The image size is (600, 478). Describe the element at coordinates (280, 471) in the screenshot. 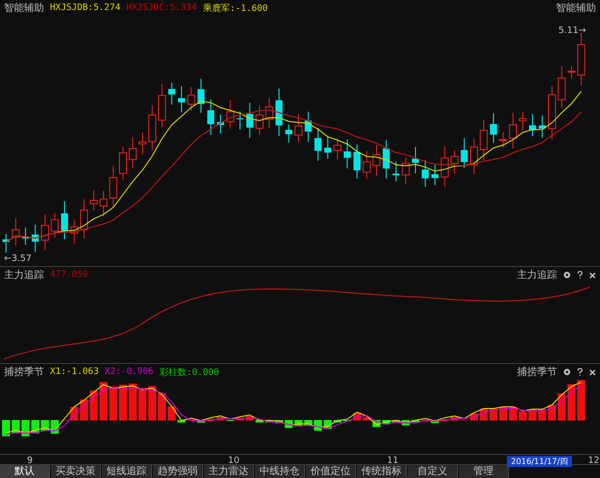

I see `indicator-tab: 中线持仓` at that location.